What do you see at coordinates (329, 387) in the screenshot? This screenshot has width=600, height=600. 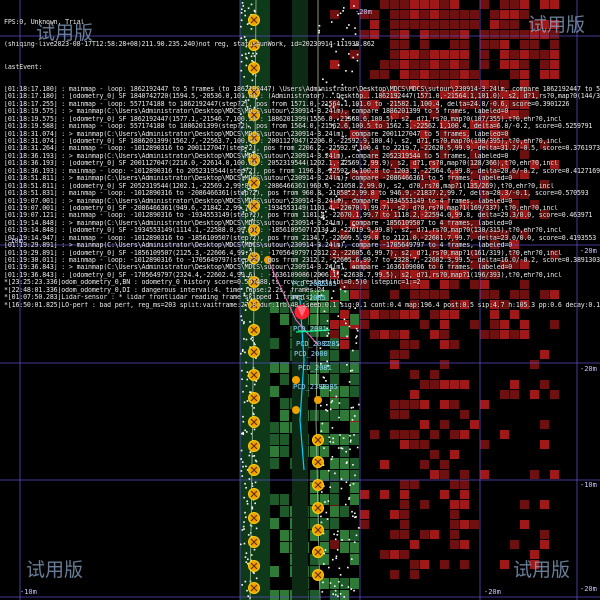 I see `map-label: 2385` at bounding box center [329, 387].